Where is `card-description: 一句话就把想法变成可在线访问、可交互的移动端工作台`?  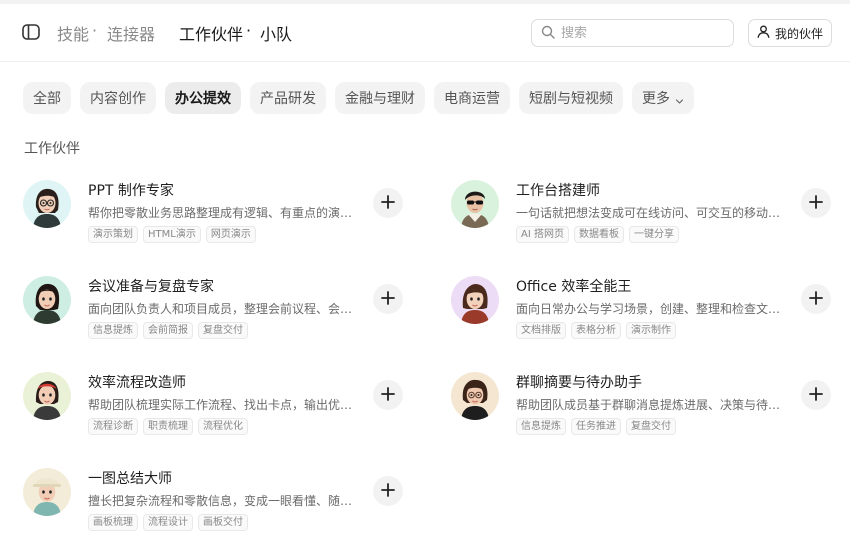
card-description: 一句话就把想法变成可在线访问、可交互的移动端工作台 is located at coordinates (652, 213).